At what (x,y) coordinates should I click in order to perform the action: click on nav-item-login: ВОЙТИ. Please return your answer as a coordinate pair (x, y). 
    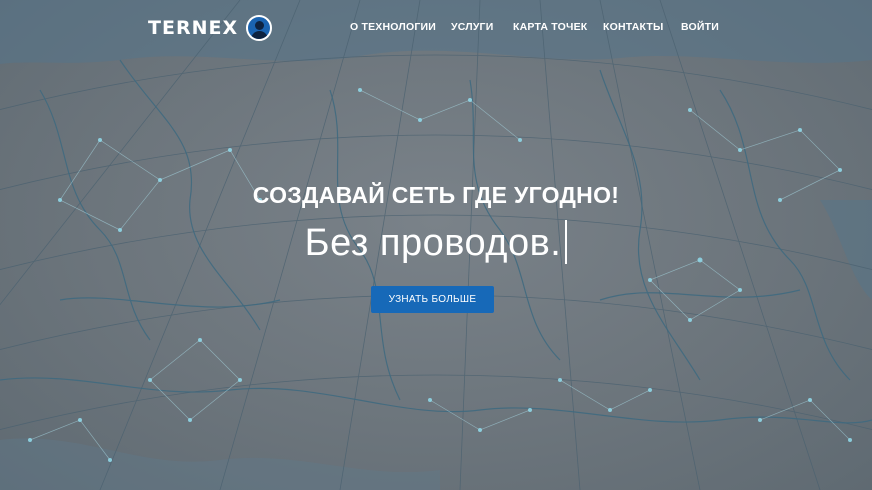
    Looking at the image, I should click on (700, 27).